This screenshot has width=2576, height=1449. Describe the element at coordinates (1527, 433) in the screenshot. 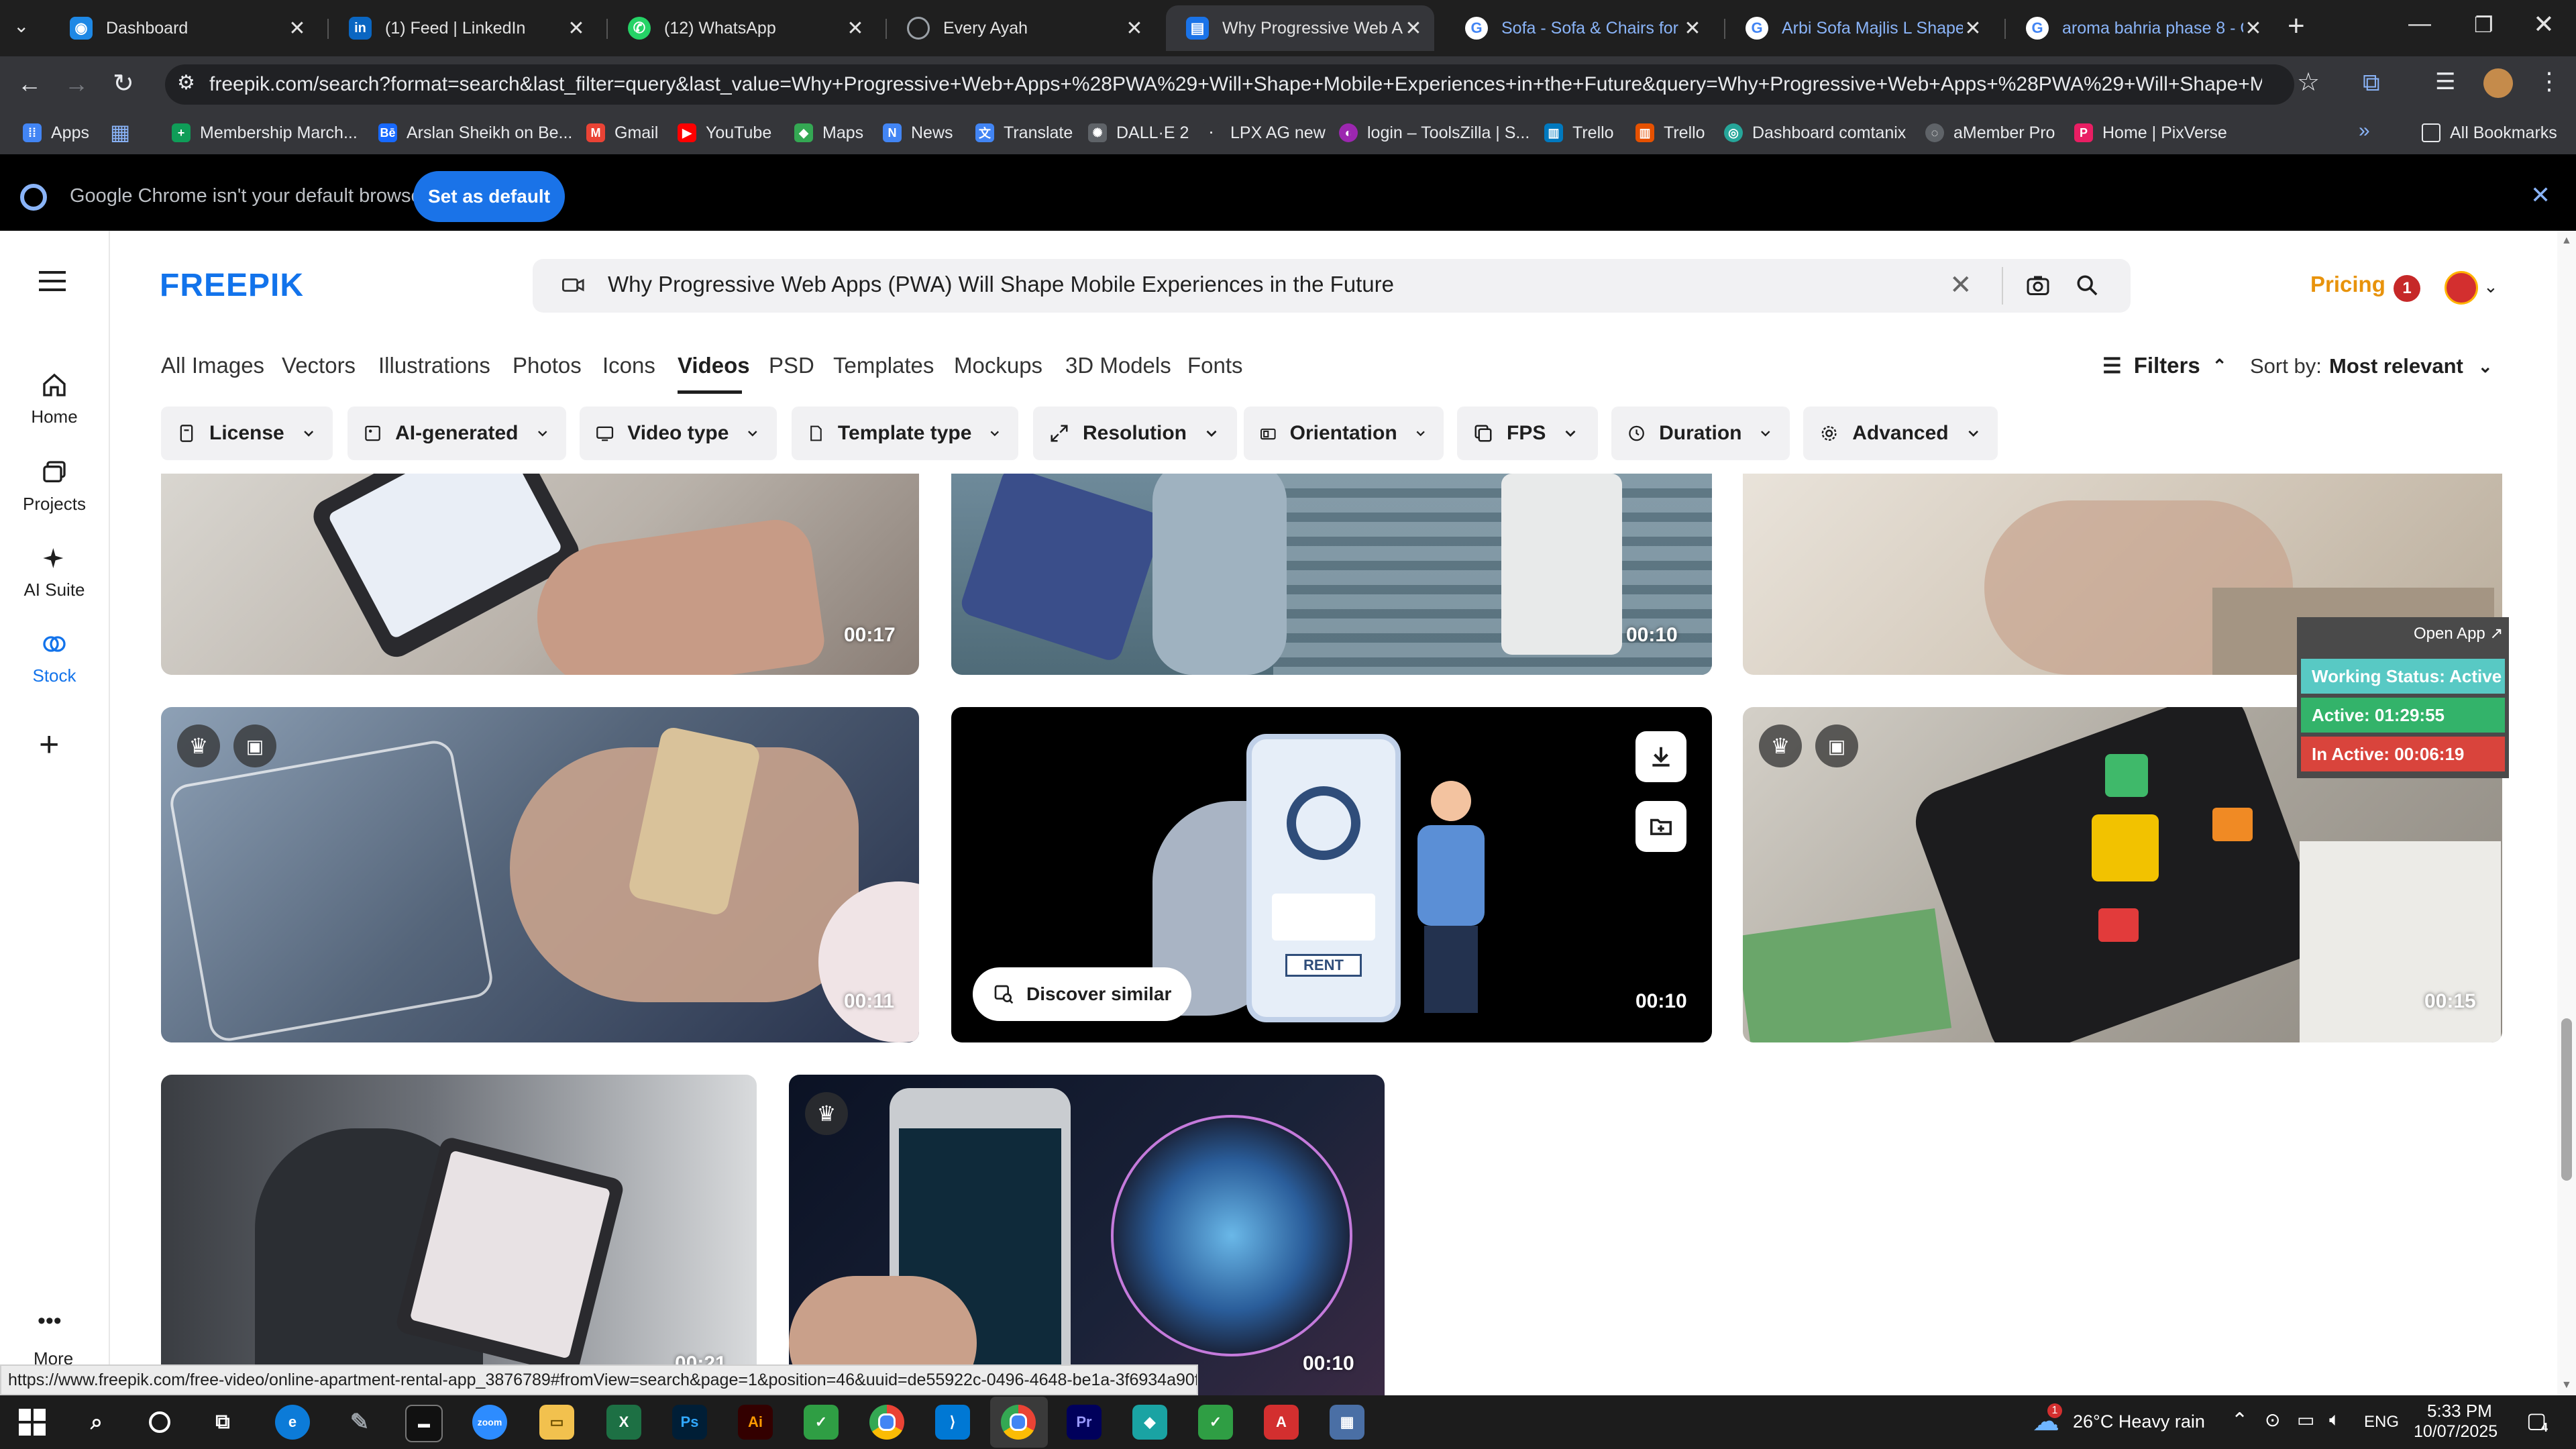

I see `filter-fps: FPS` at that location.